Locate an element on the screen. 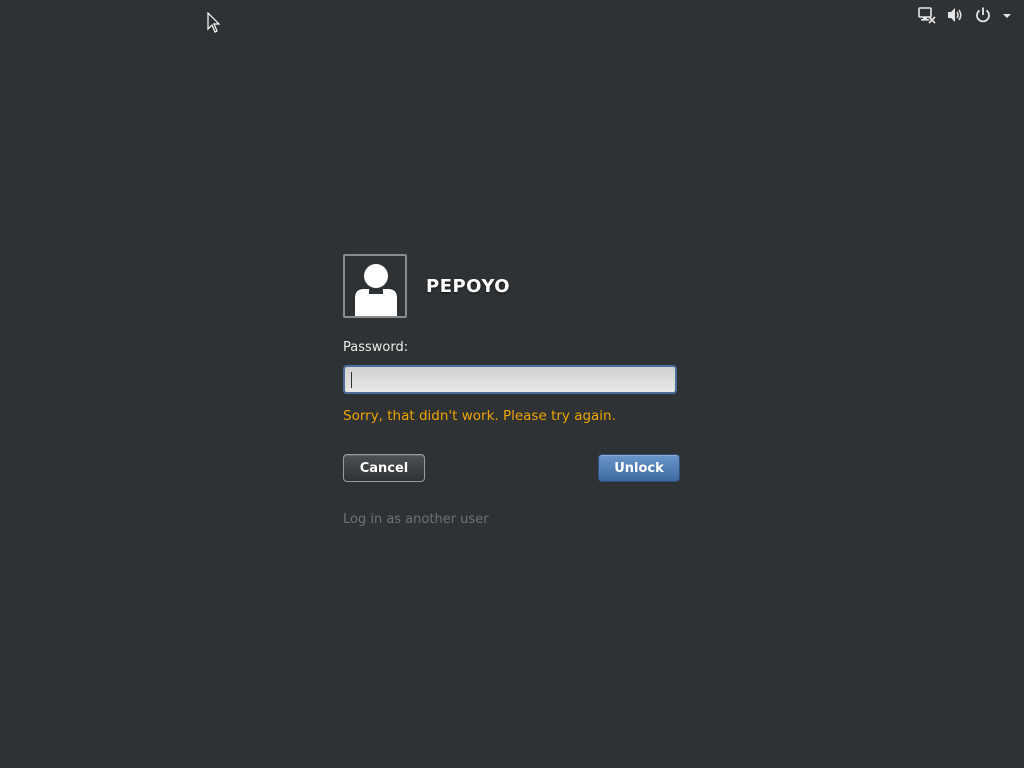  volume-icon is located at coordinates (955, 15).